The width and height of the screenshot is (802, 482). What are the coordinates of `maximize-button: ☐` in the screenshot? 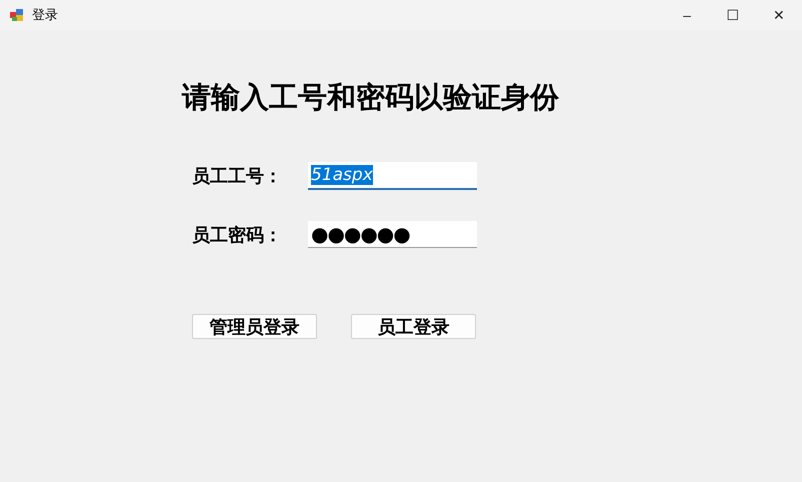 It's located at (733, 15).